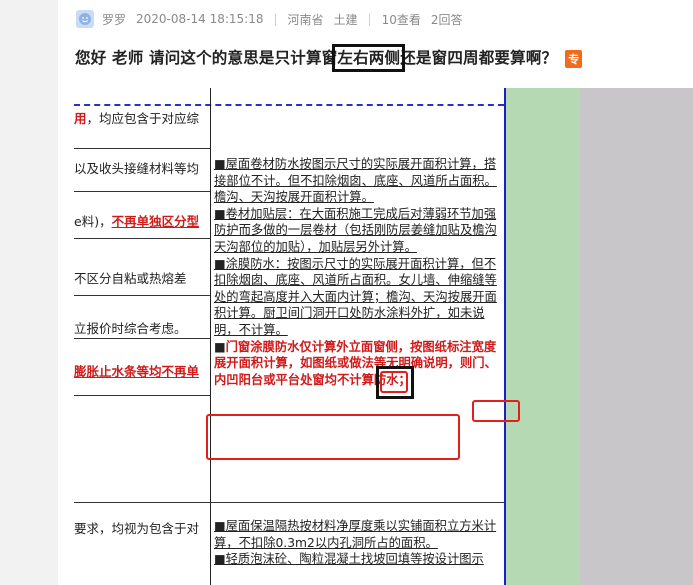 The image size is (693, 585). I want to click on smile-avatar-icon, so click(85, 19).